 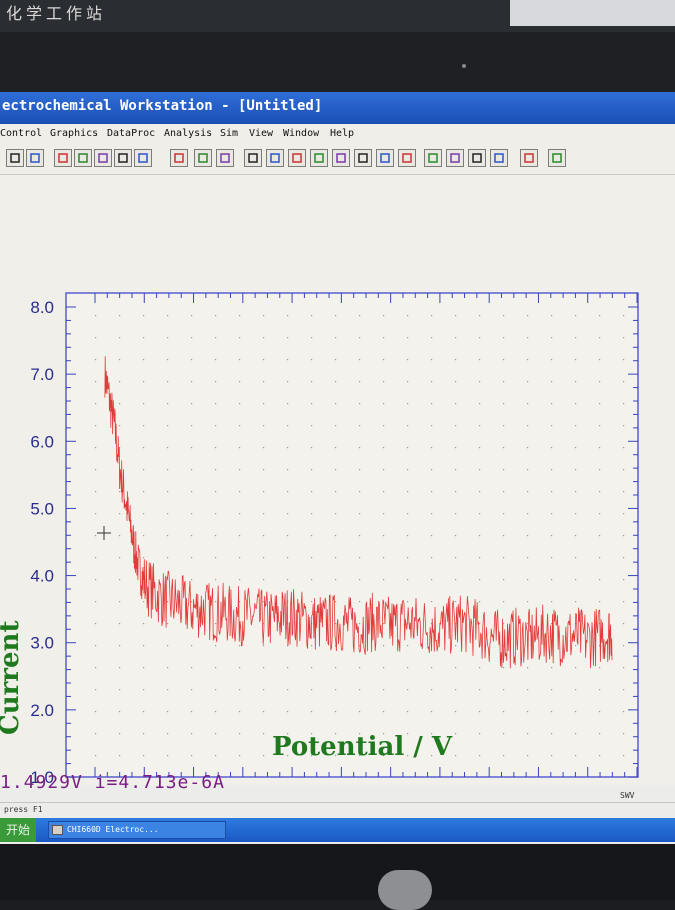 What do you see at coordinates (433, 158) in the screenshot?
I see `baseline-icon` at bounding box center [433, 158].